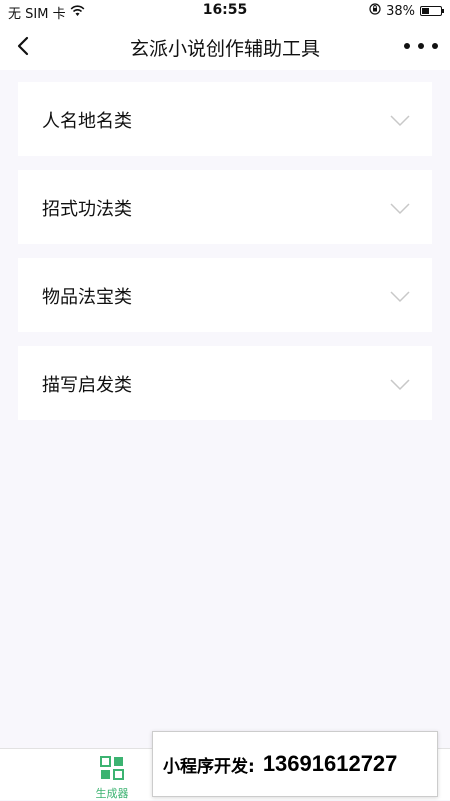 Image resolution: width=450 pixels, height=801 pixels. I want to click on category-label: 物品法宝类, so click(87, 297).